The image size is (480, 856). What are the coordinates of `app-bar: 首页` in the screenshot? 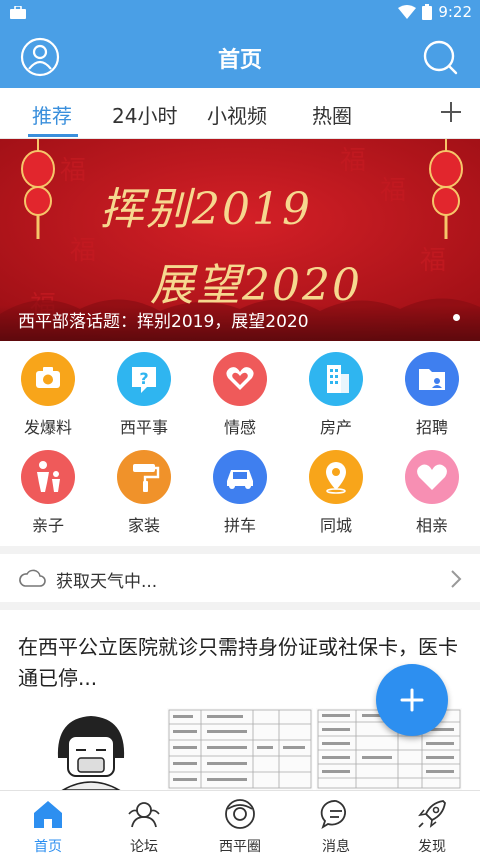 It's located at (240, 57).